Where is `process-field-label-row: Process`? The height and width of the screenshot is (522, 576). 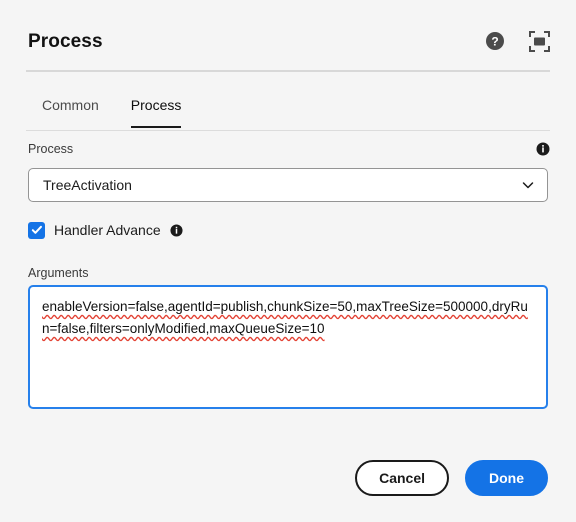
process-field-label-row: Process is located at coordinates (289, 149).